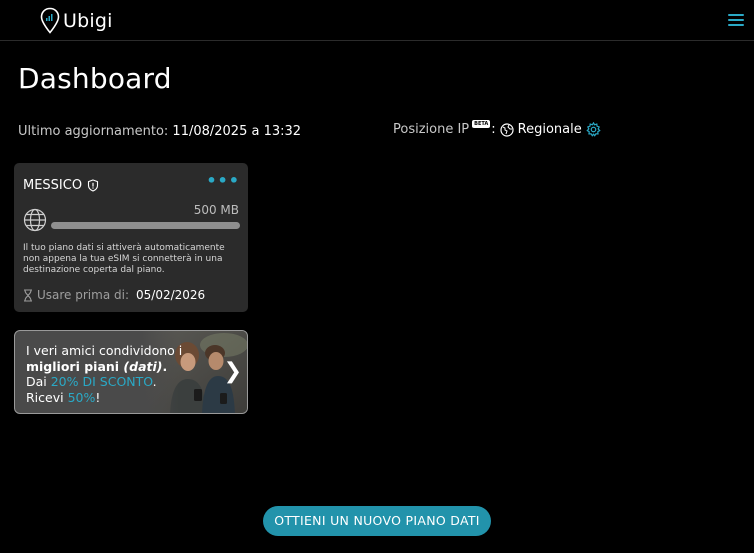  Describe the element at coordinates (28, 295) in the screenshot. I see `hourglass-icon` at that location.